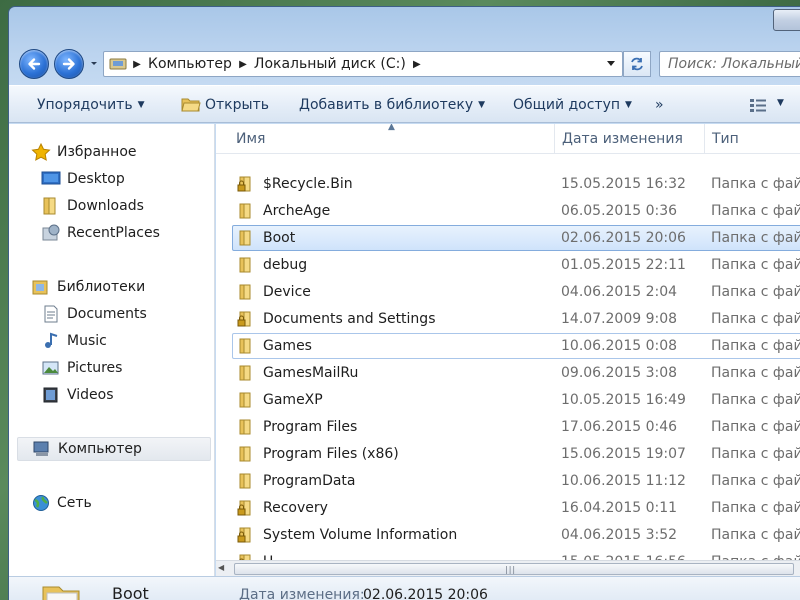  Describe the element at coordinates (622, 139) in the screenshot. I see `column-date-modified: Дата изменения` at that location.